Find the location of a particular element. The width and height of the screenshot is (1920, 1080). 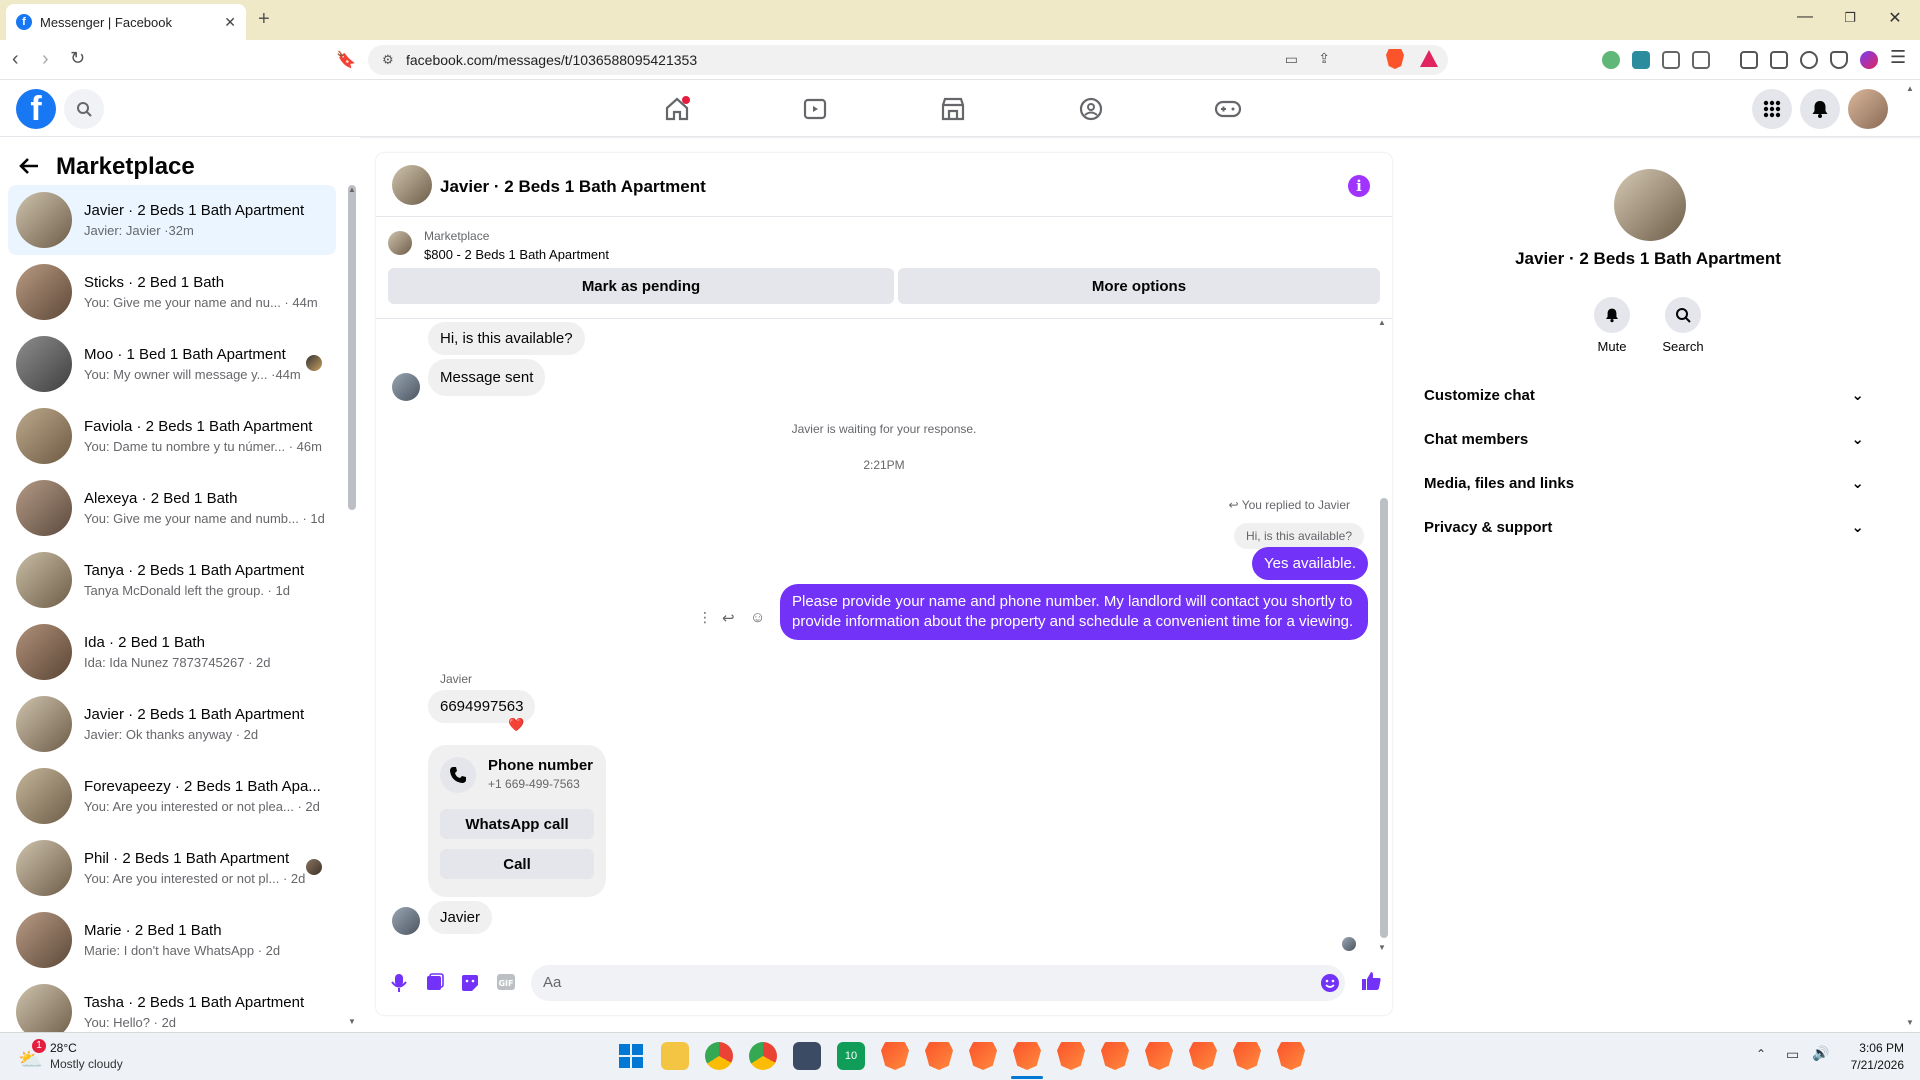

more-options-button: More options is located at coordinates (1139, 286).